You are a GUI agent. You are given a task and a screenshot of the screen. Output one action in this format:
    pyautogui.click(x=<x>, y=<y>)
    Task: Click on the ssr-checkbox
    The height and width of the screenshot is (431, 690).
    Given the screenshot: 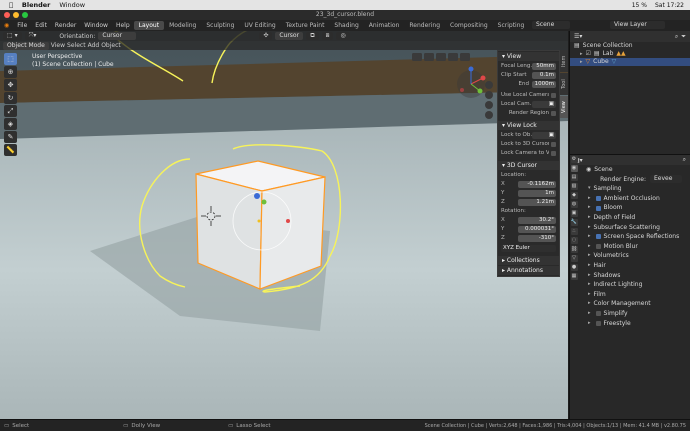 What is the action you would take?
    pyautogui.click(x=598, y=237)
    